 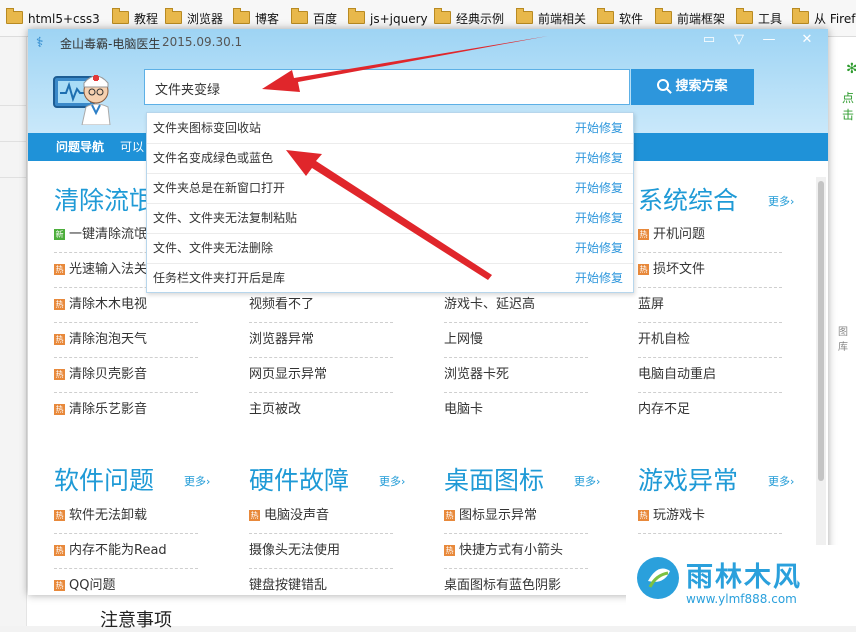 What do you see at coordinates (390, 128) in the screenshot?
I see `suggestion-item: 文件夹图标变回收站 开始修复` at bounding box center [390, 128].